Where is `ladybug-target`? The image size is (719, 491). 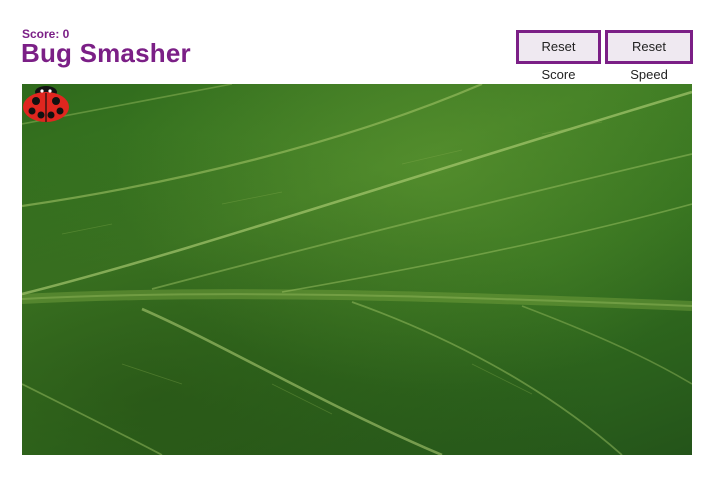
ladybug-target is located at coordinates (46, 104).